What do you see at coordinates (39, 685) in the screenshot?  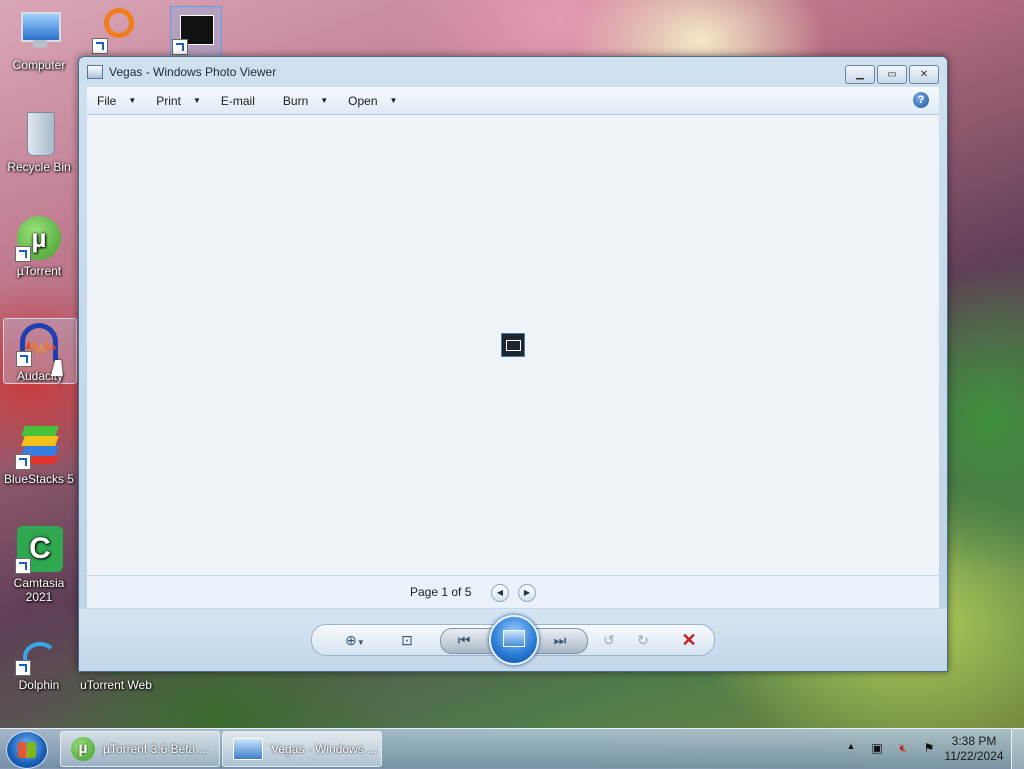 I see `desktop-icon-label: Dolphin` at bounding box center [39, 685].